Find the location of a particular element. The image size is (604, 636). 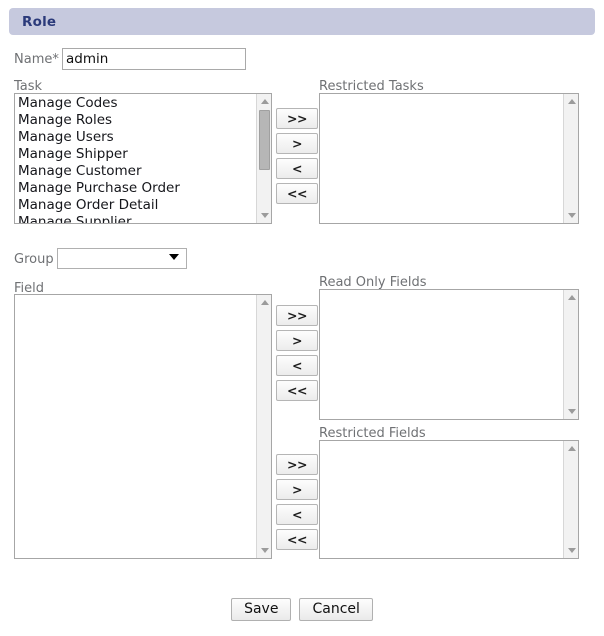

readonly-add-all-button: >> is located at coordinates (297, 315).